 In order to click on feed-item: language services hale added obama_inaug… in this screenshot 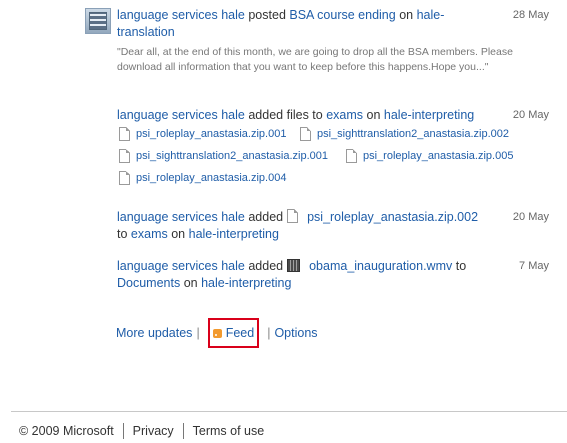, I will do `click(307, 275)`.